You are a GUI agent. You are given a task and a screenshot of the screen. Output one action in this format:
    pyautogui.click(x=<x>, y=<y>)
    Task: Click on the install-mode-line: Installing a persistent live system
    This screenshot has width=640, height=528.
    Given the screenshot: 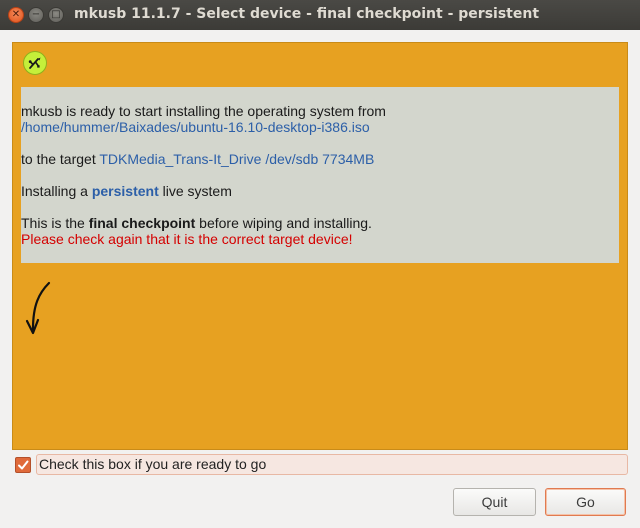 What is the action you would take?
    pyautogui.click(x=126, y=191)
    